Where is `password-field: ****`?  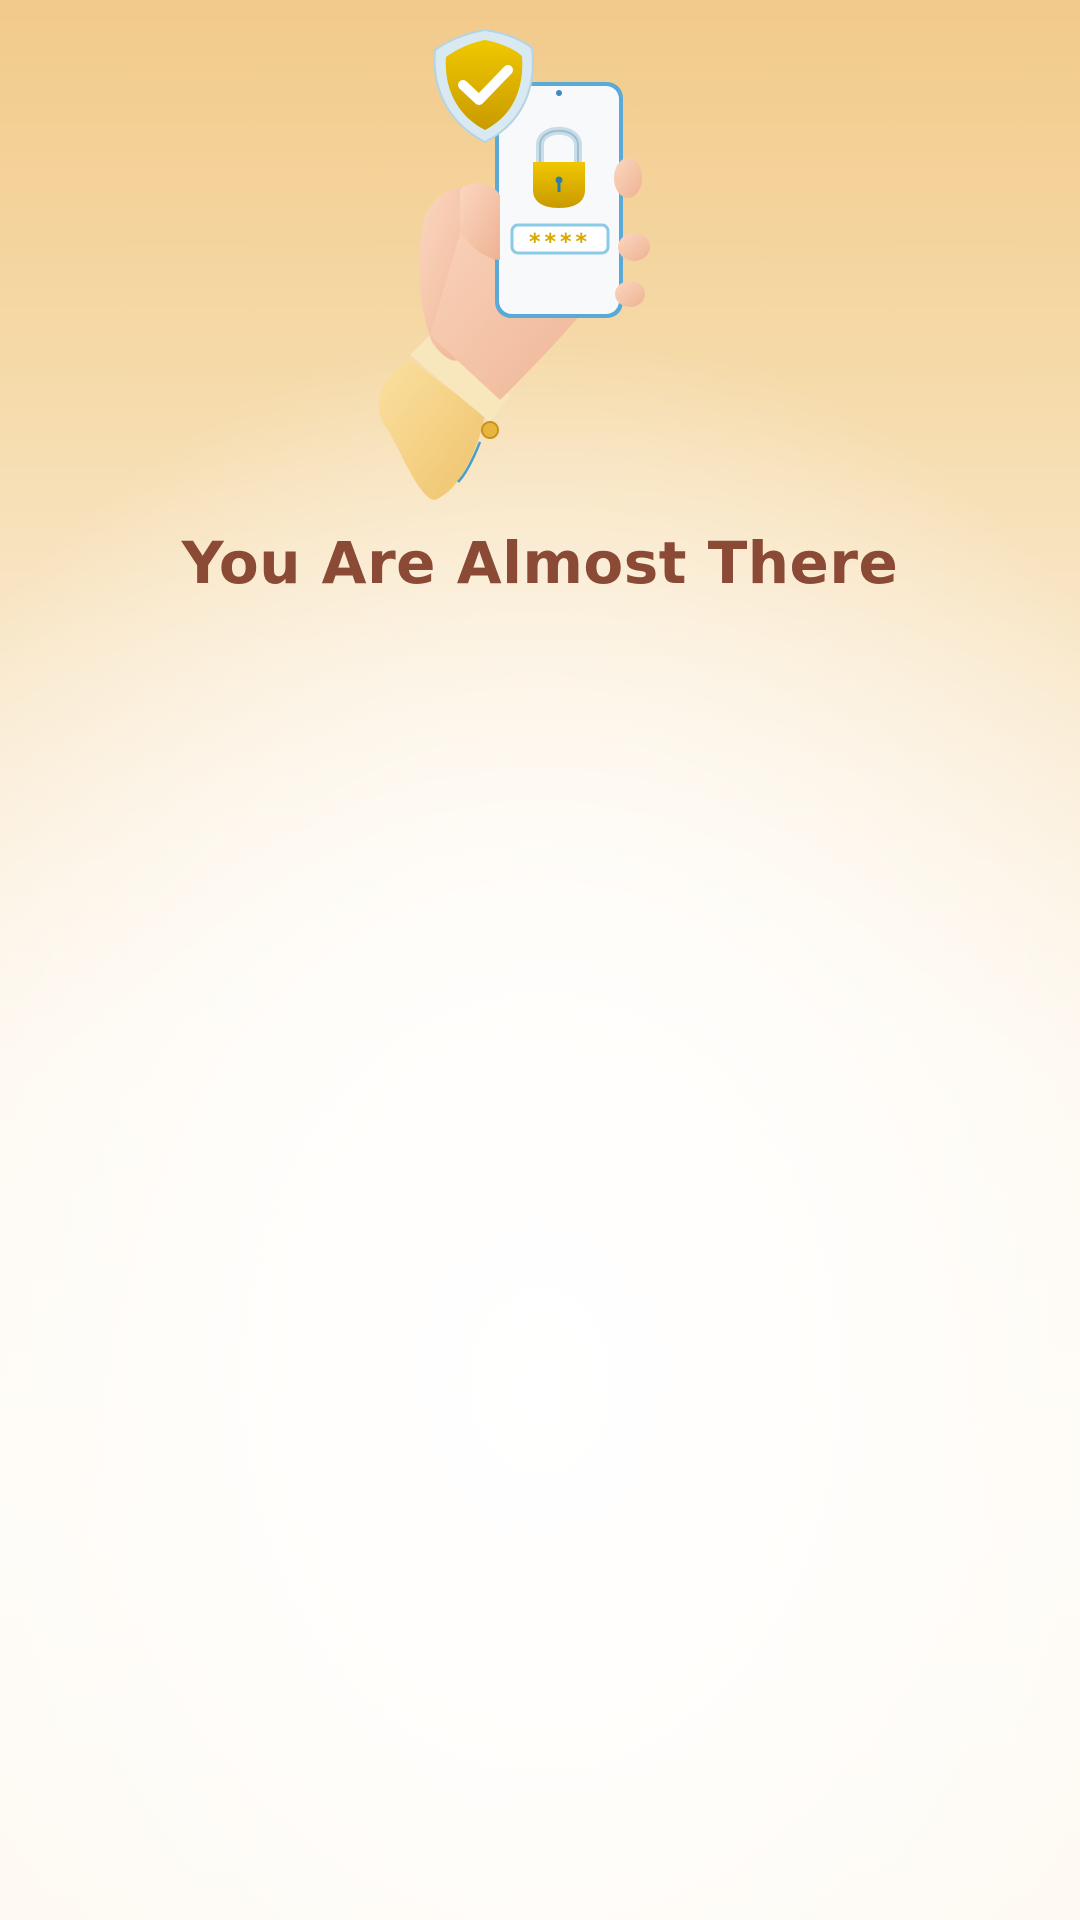
password-field: **** is located at coordinates (560, 239).